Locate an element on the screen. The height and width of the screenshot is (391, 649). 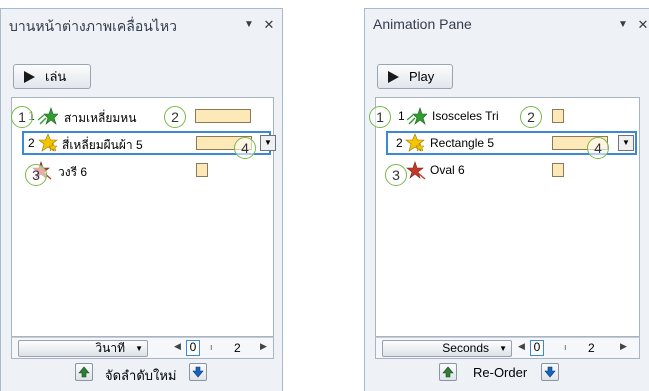
pane-title: Animation Pane is located at coordinates (422, 24).